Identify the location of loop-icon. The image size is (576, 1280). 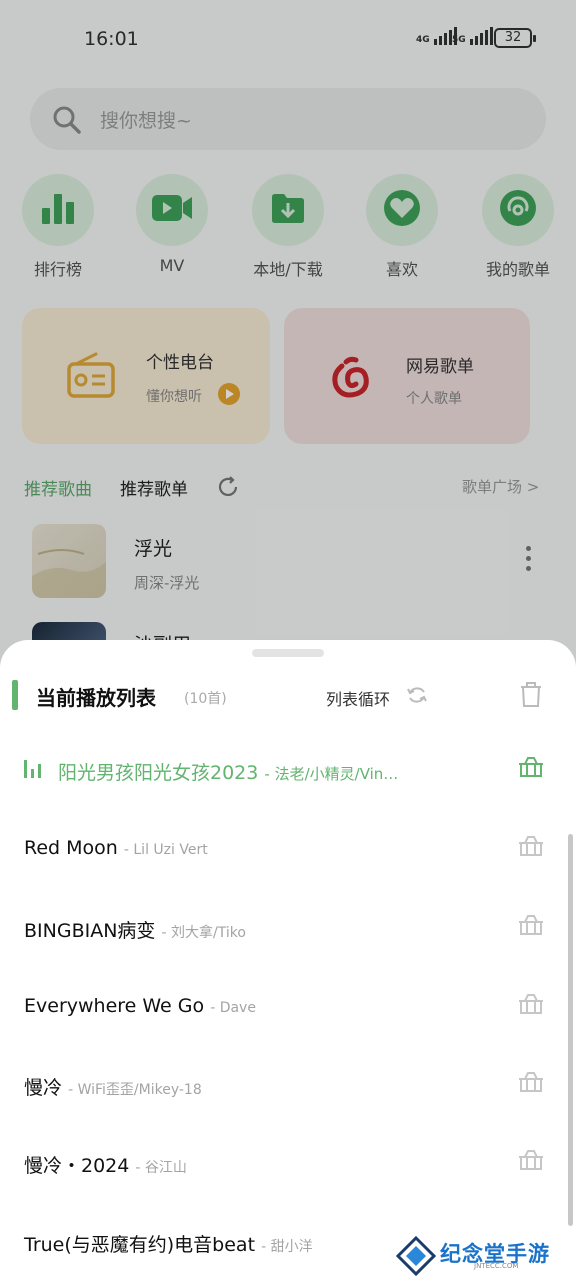
(417, 697).